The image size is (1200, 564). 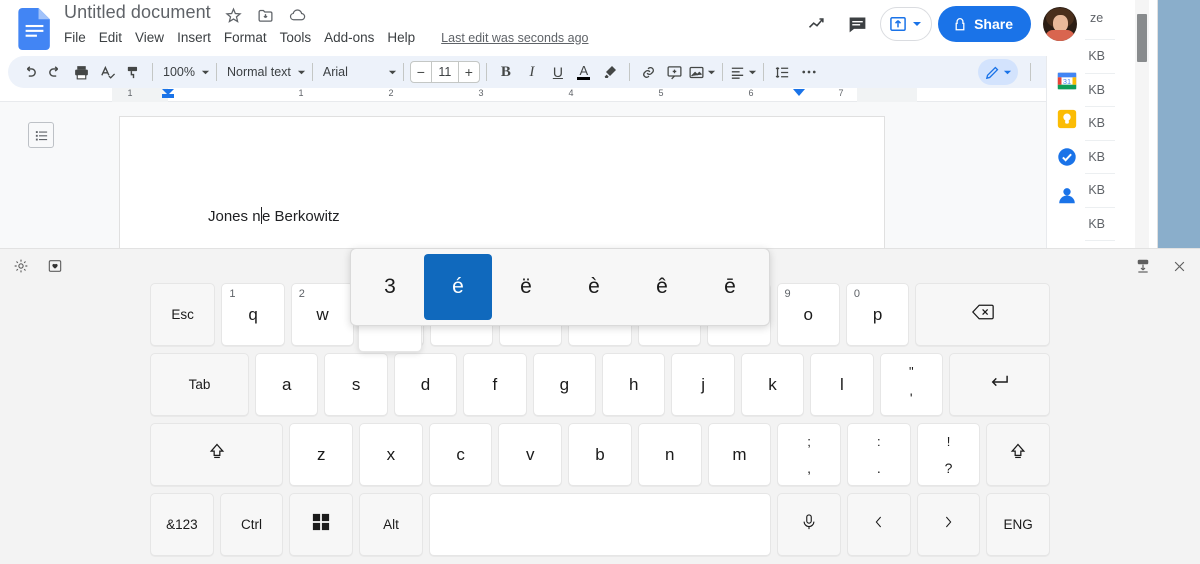 I want to click on font-size-value: 11, so click(x=444, y=72).